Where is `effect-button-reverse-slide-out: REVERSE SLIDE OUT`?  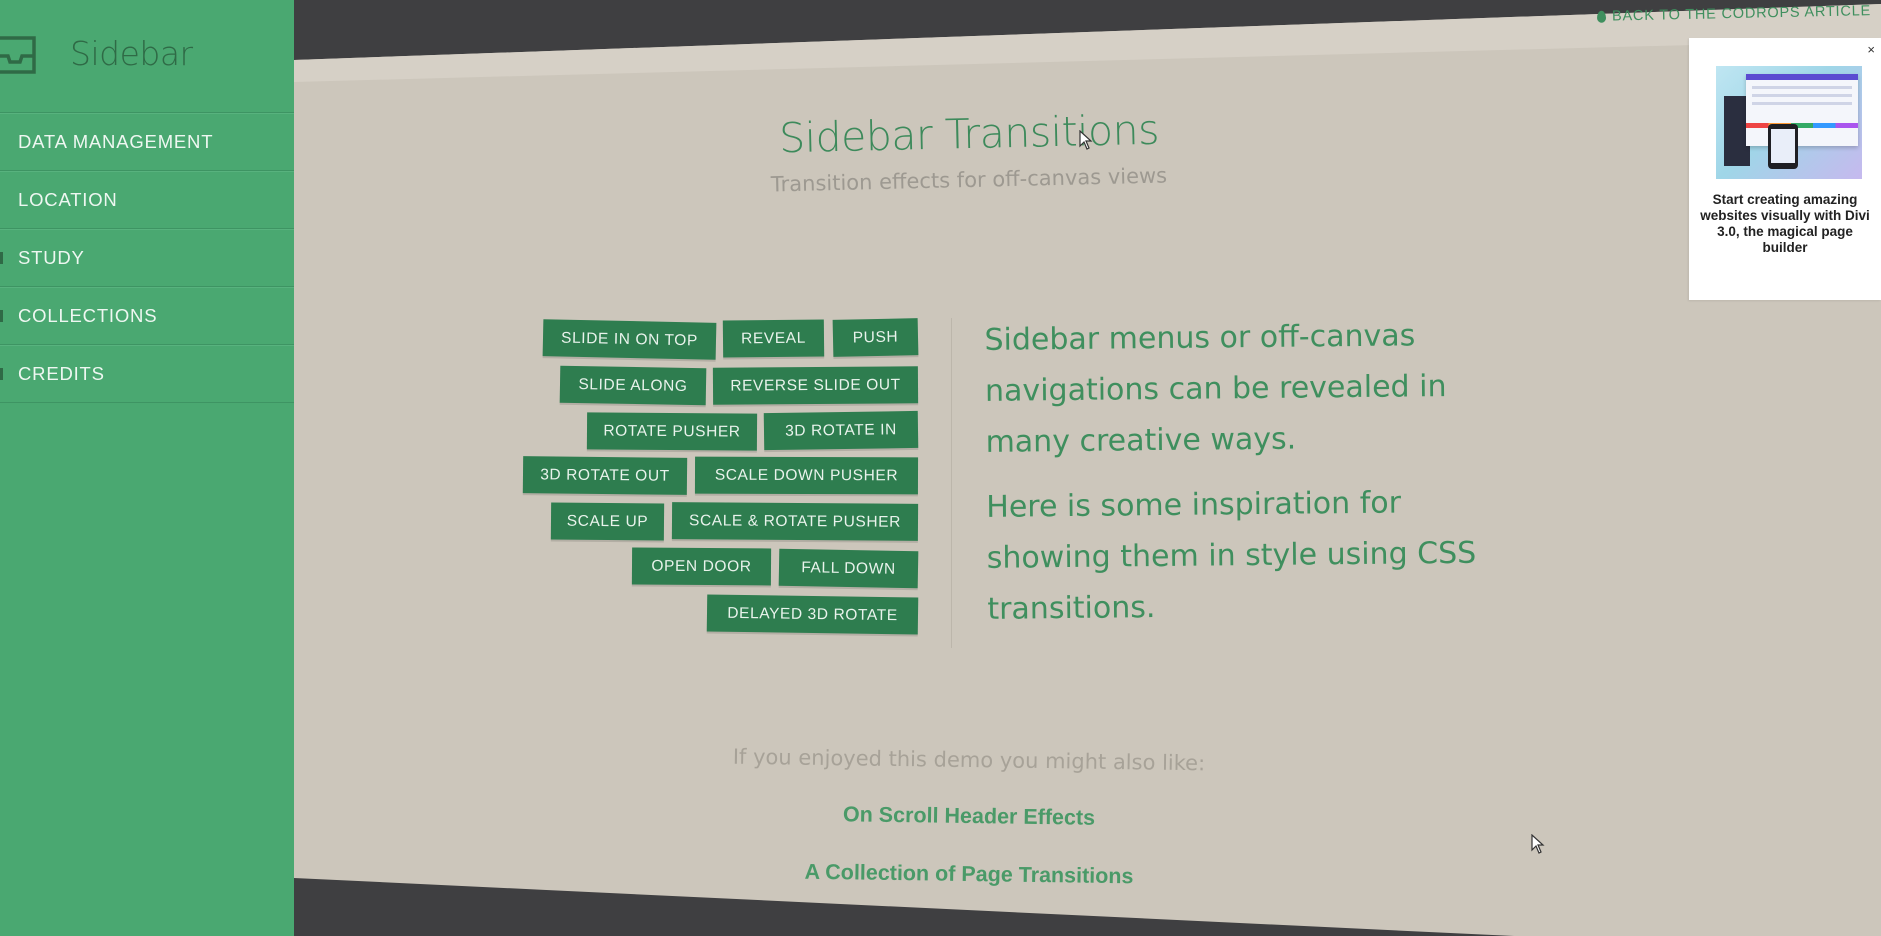
effect-button-reverse-slide-out: REVERSE SLIDE OUT is located at coordinates (815, 385).